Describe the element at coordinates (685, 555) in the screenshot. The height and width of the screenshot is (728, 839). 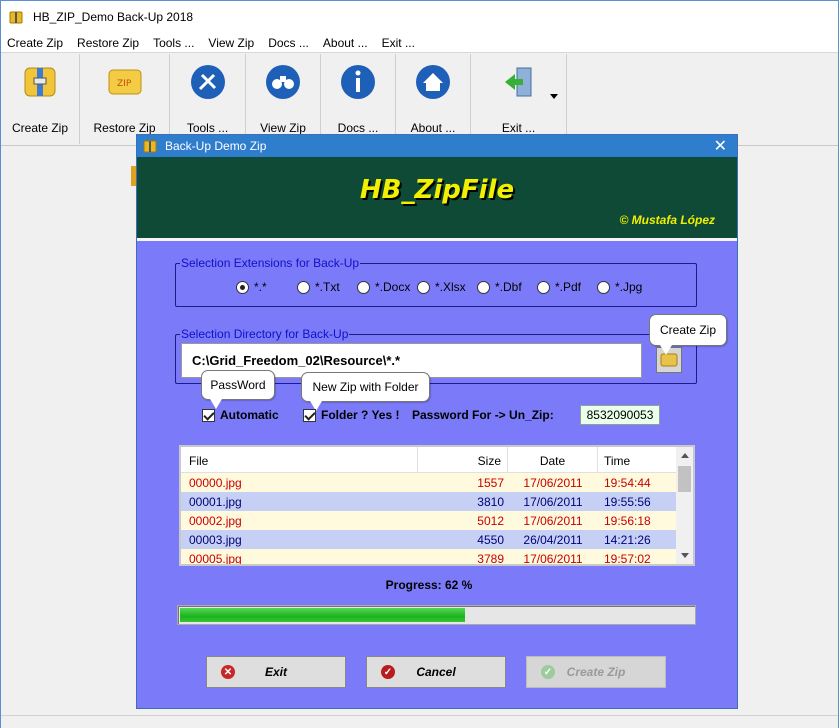
I see `scroll-down-icon` at that location.